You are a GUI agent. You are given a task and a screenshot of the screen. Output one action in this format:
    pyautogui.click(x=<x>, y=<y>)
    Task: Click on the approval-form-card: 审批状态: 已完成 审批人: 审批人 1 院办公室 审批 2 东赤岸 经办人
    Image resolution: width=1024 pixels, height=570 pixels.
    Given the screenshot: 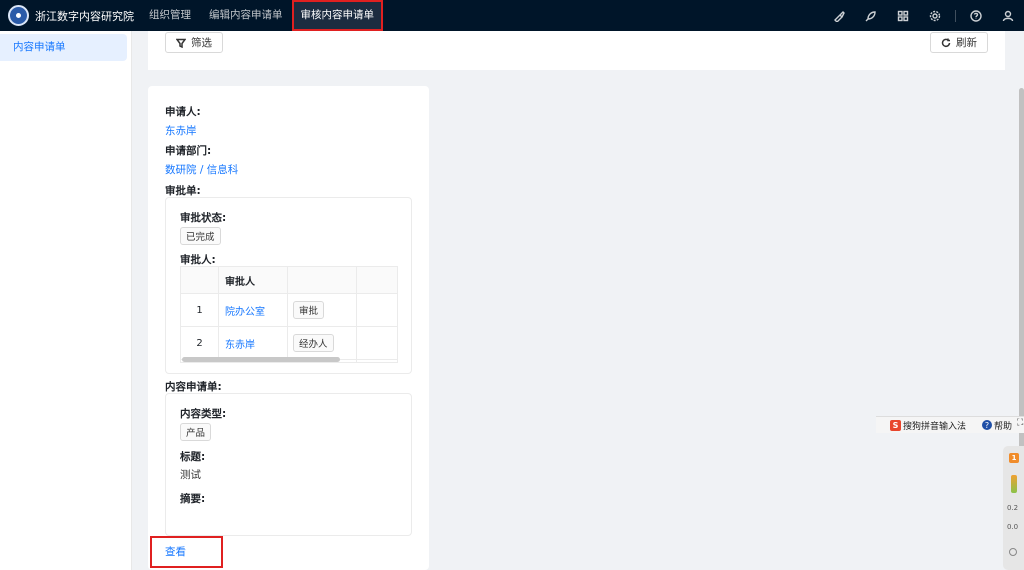 What is the action you would take?
    pyautogui.click(x=288, y=285)
    